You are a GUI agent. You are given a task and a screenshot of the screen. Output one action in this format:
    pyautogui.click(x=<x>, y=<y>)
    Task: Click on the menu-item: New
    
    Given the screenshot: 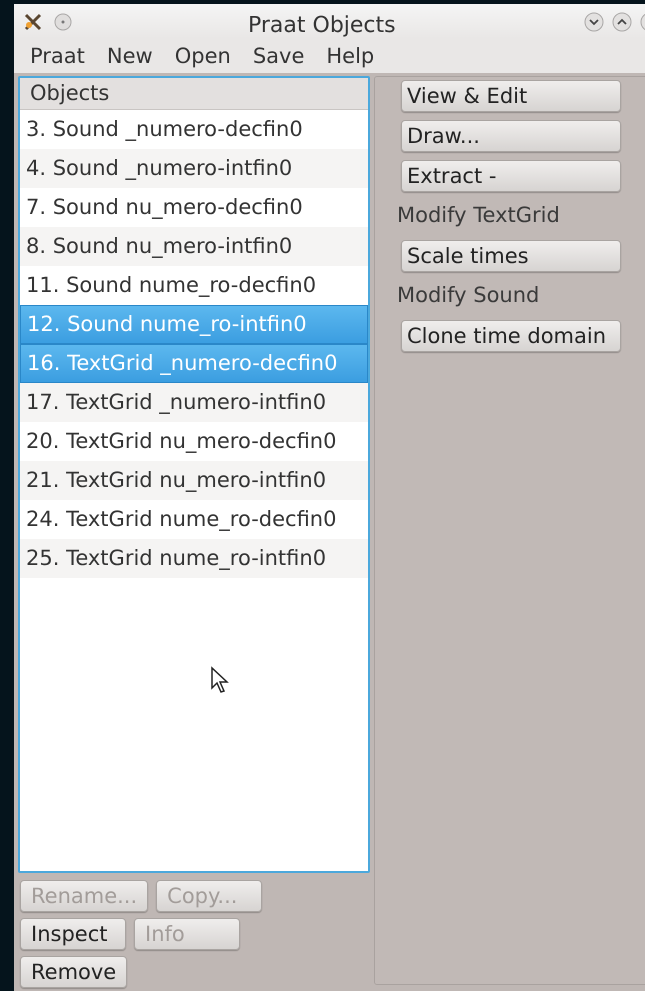 What is the action you would take?
    pyautogui.click(x=129, y=56)
    